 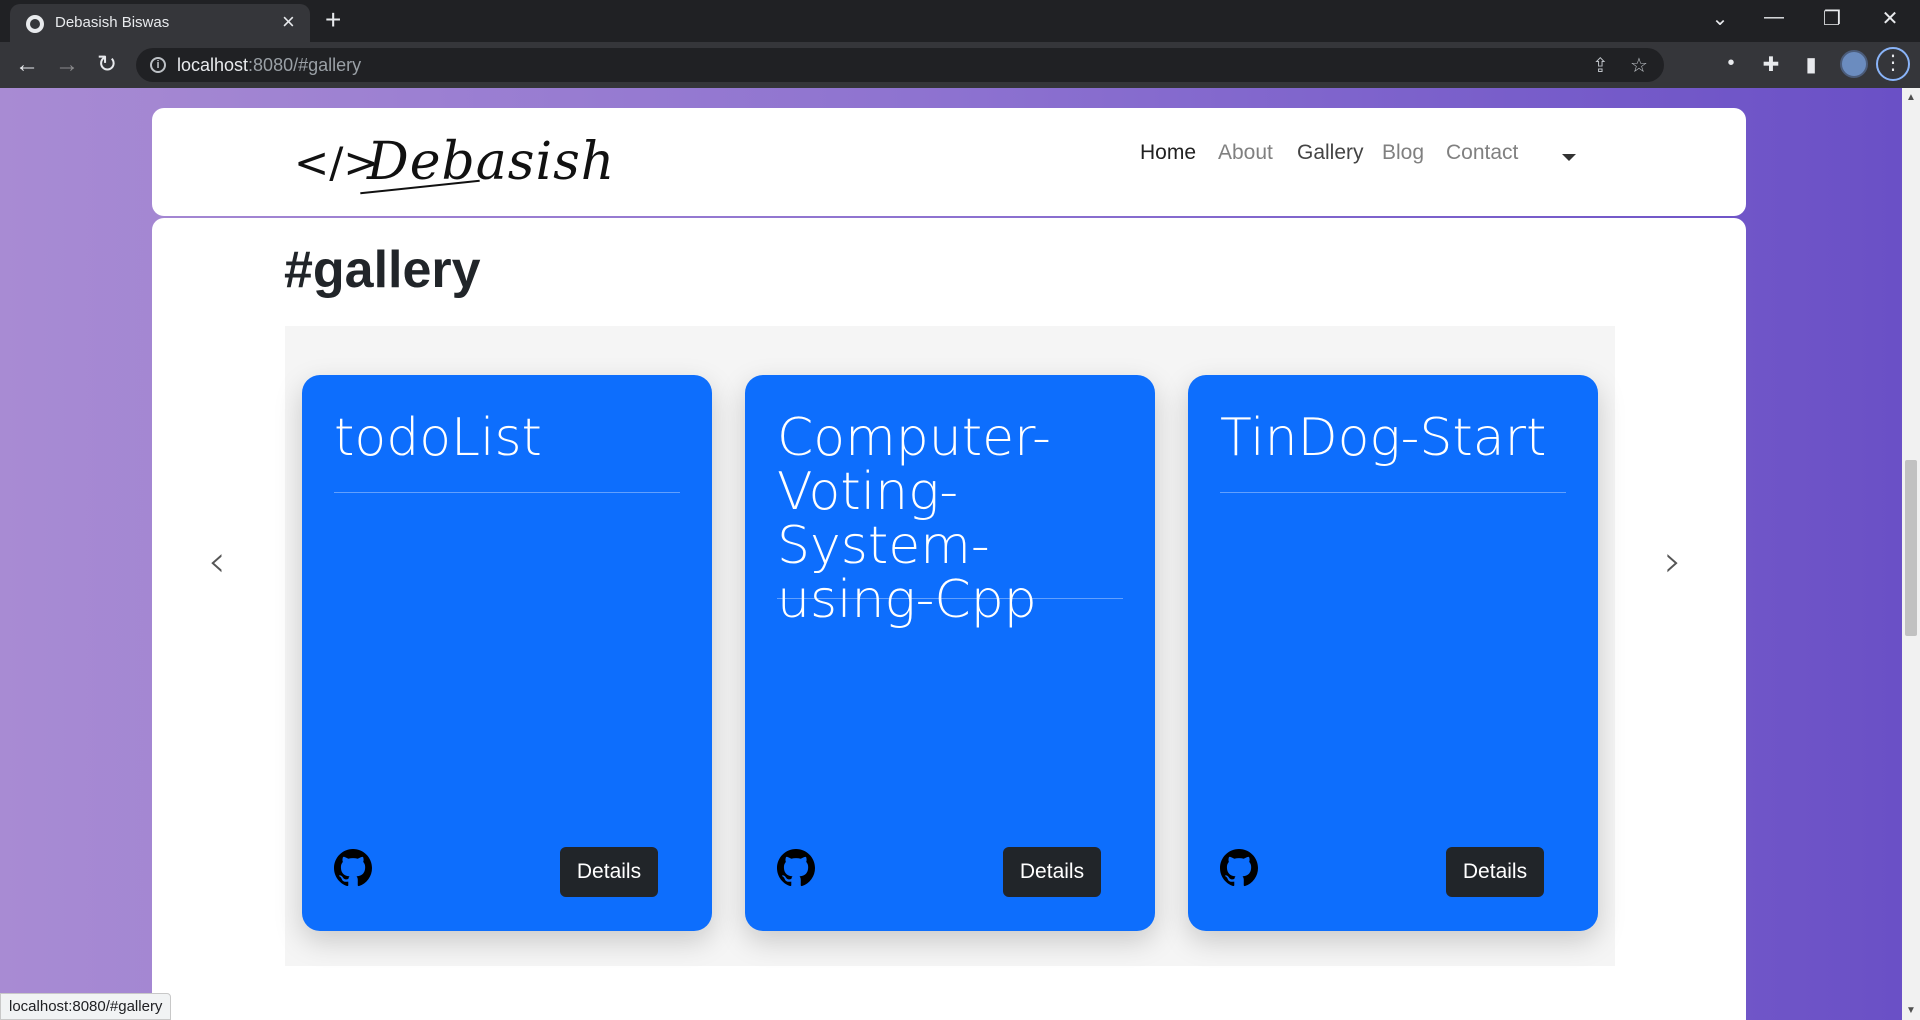 I want to click on scroll-down-icon: ▼, so click(x=1911, y=1010).